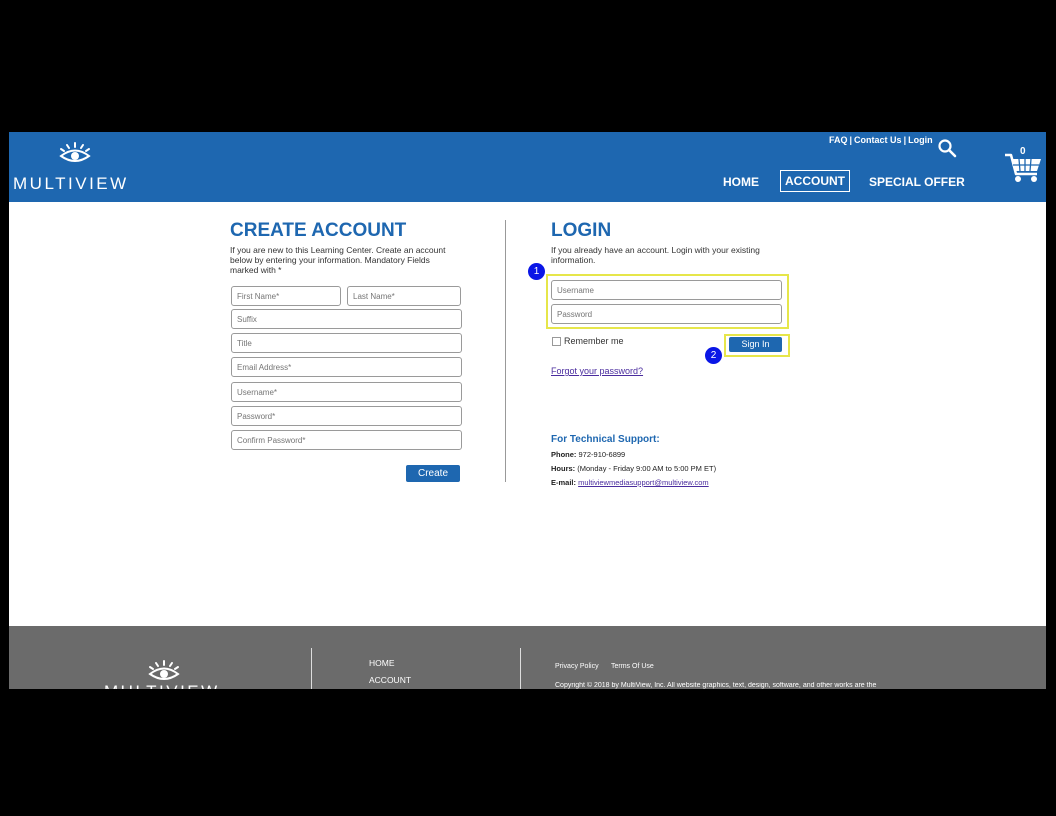 This screenshot has width=1056, height=816. Describe the element at coordinates (602, 454) in the screenshot. I see `phone-value: 972-910-6899` at that location.